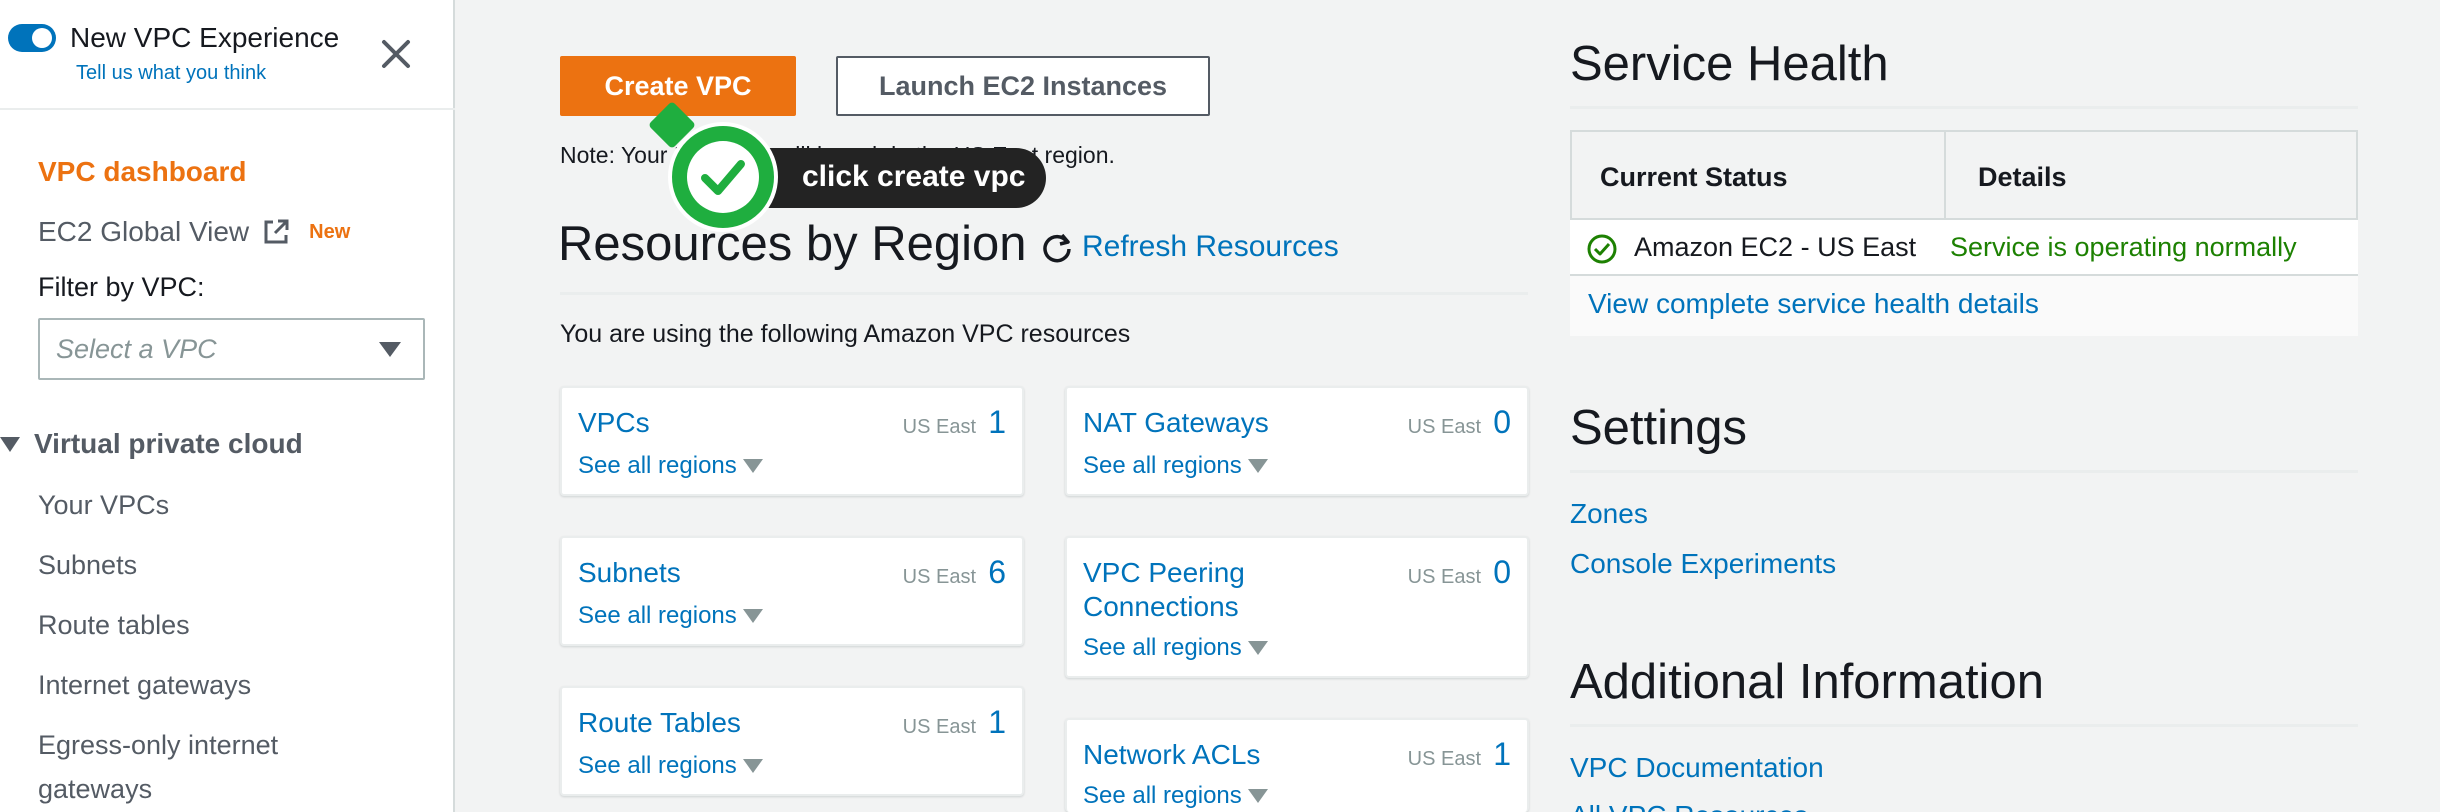  Describe the element at coordinates (1694, 177) in the screenshot. I see `column-header-current-status: Current Status` at that location.